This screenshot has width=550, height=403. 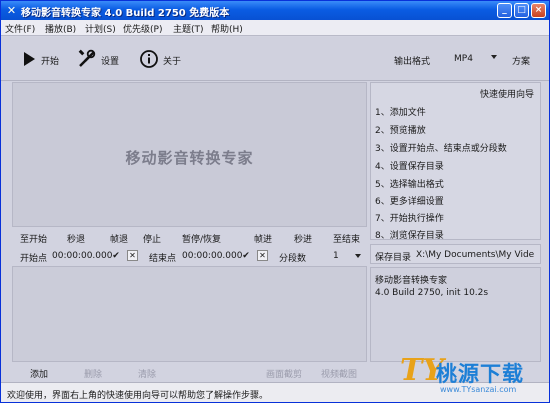 I want to click on guide-step: 8、浏览保存目录, so click(x=409, y=234).